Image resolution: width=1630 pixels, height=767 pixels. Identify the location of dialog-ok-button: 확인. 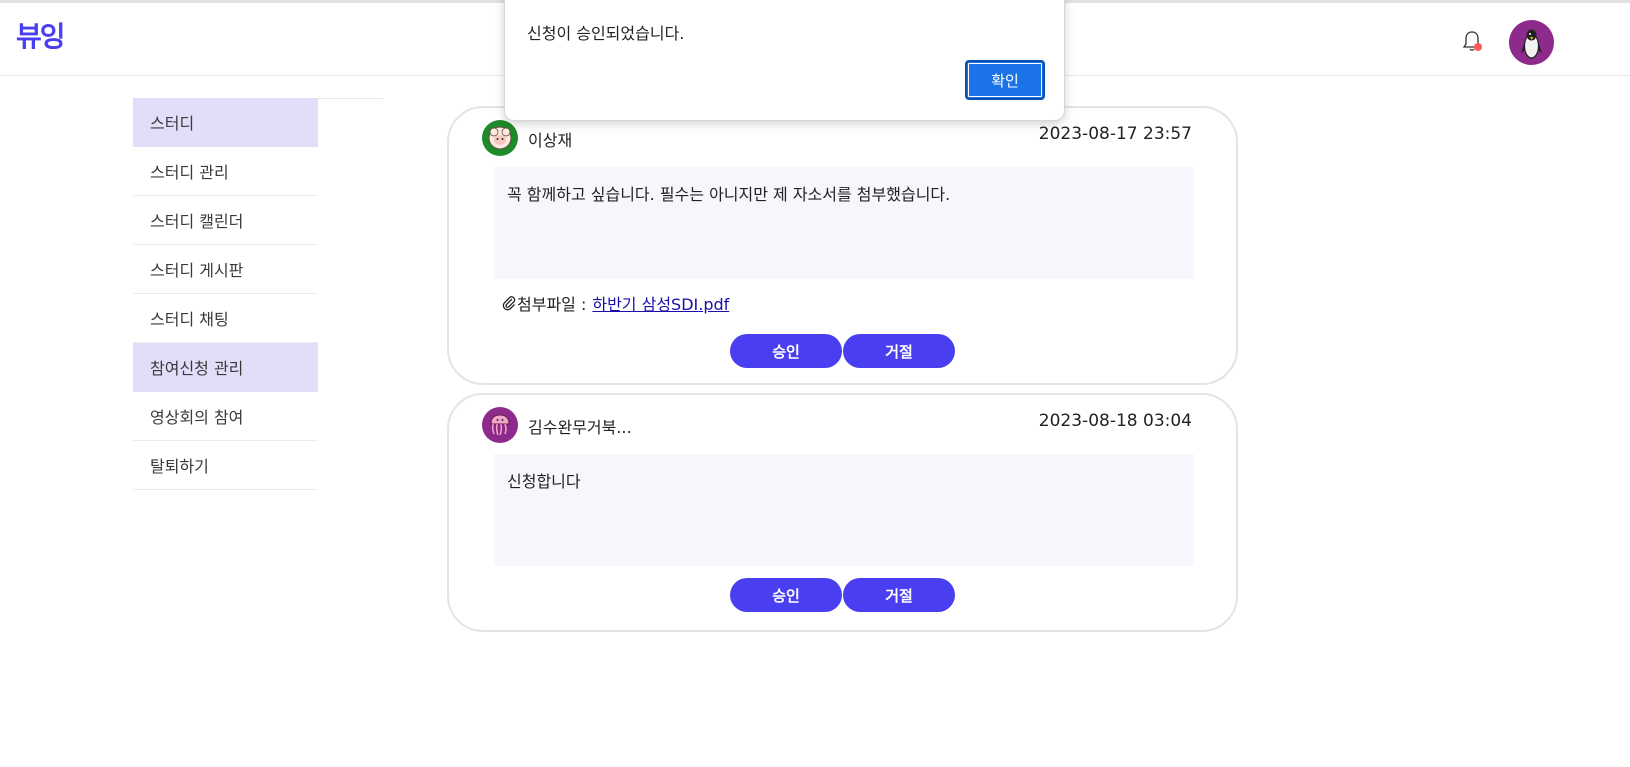
(1005, 80).